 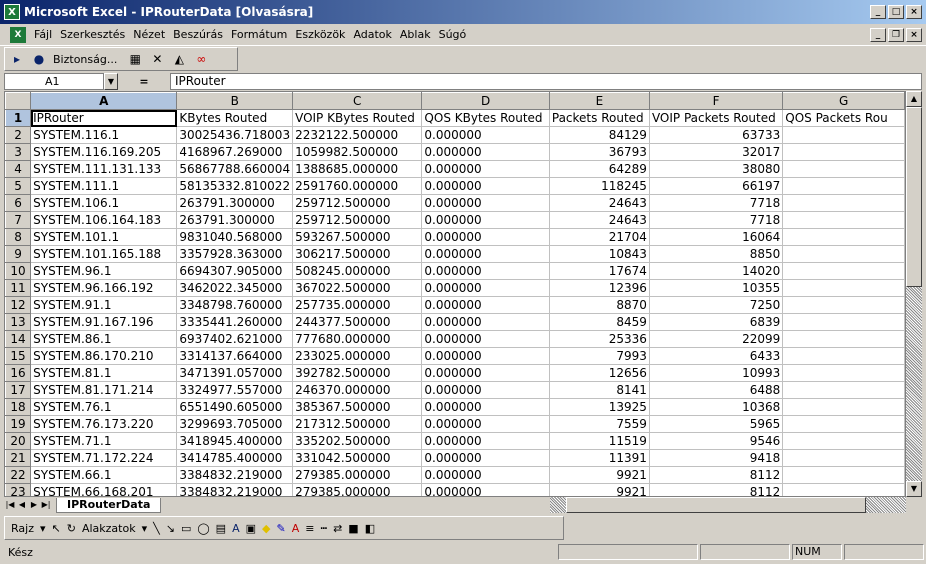 I want to click on cell: 7250, so click(x=716, y=305).